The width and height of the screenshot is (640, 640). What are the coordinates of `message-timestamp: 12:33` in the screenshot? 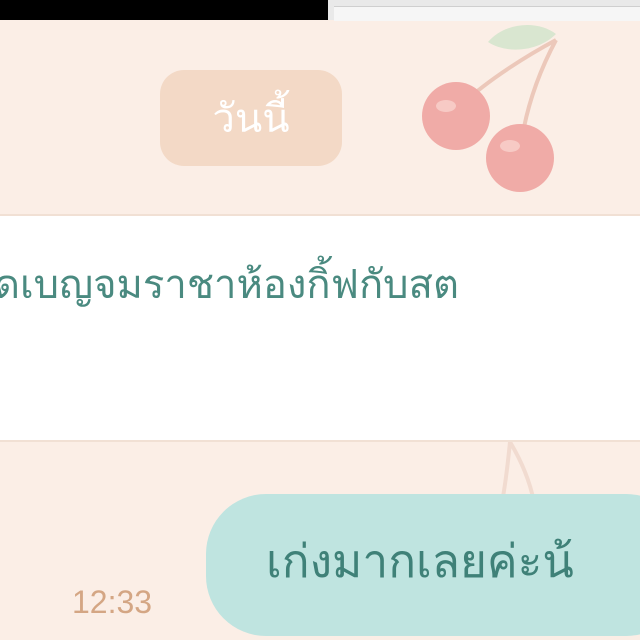 It's located at (112, 602).